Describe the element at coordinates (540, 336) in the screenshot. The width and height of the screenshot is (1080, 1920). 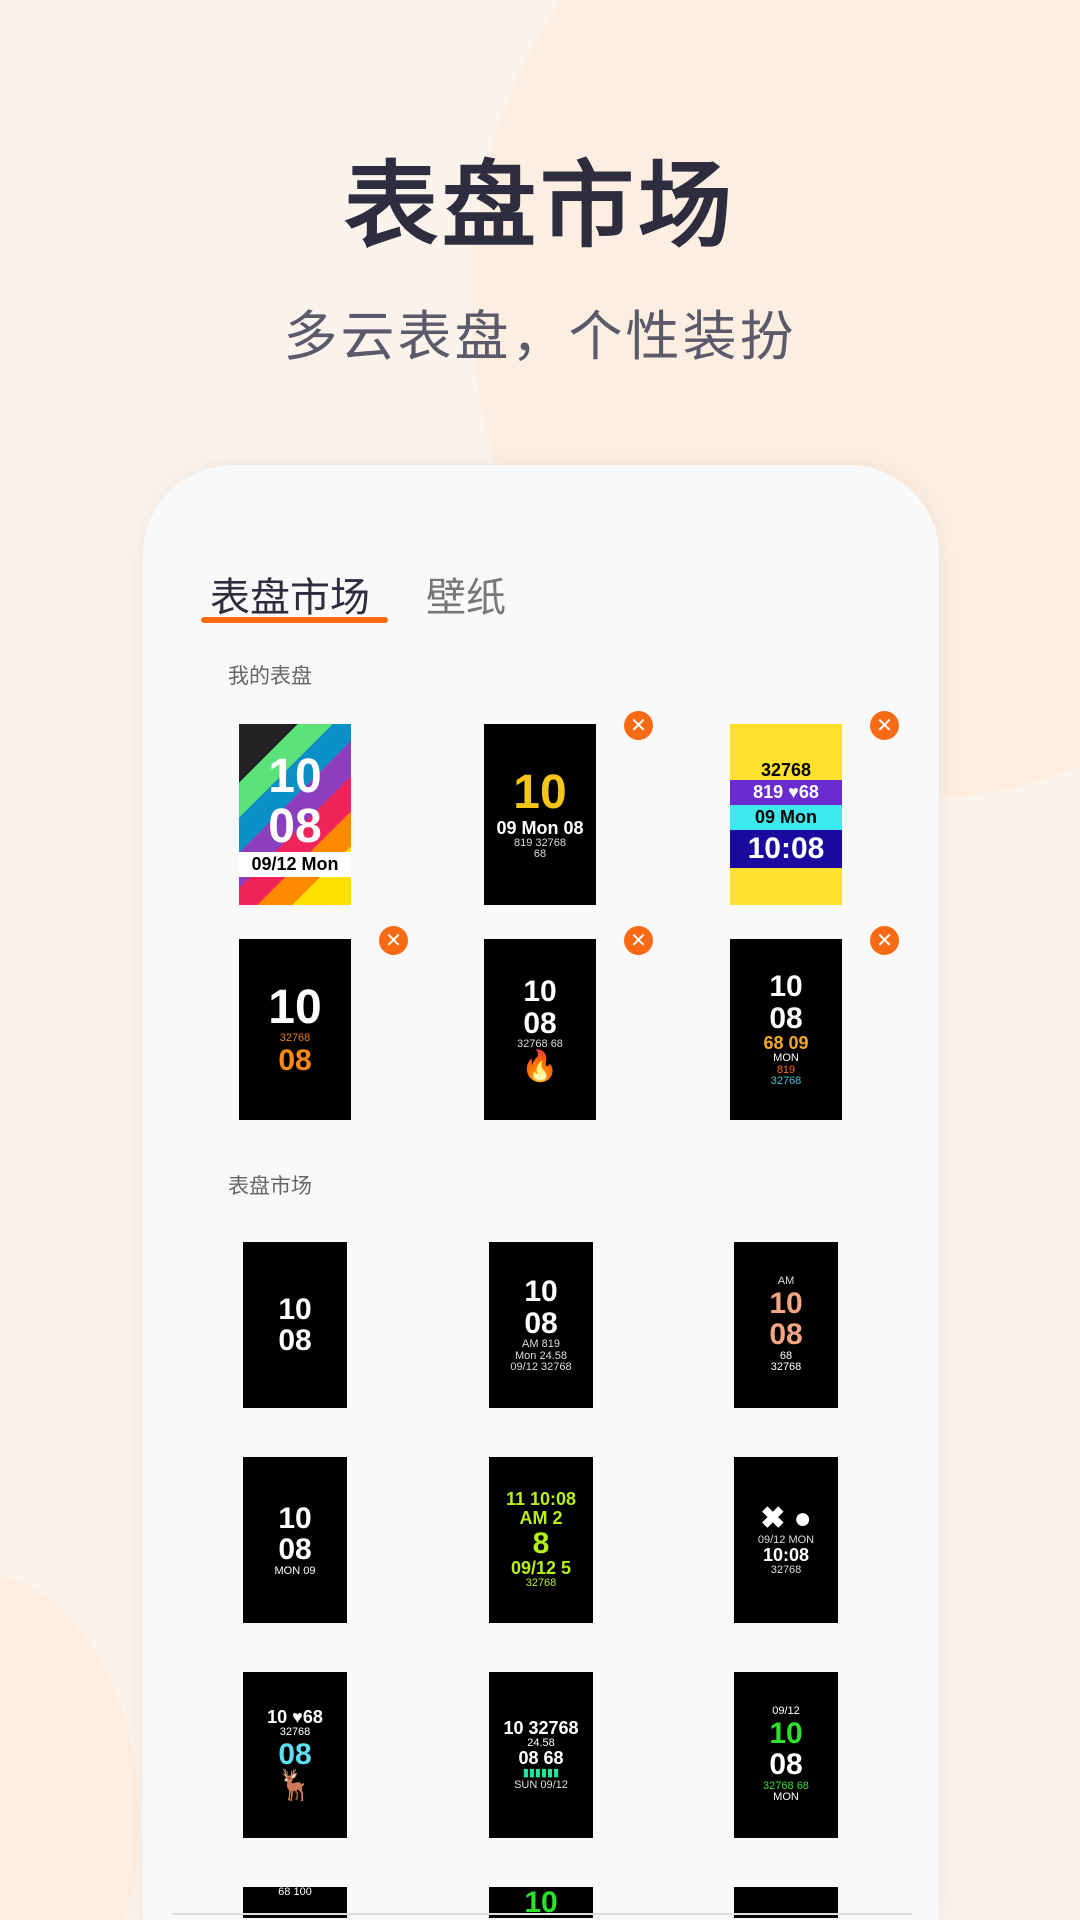
I see `page-subtitle: 多云表盘，个性装扮` at that location.